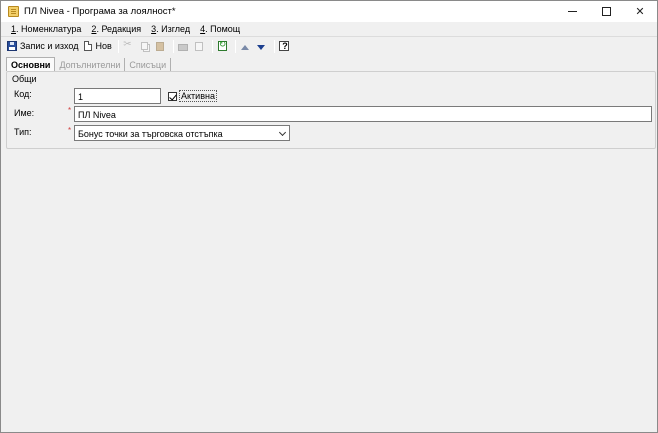 This screenshot has height=433, width=658. I want to click on new-document-icon, so click(88, 46).